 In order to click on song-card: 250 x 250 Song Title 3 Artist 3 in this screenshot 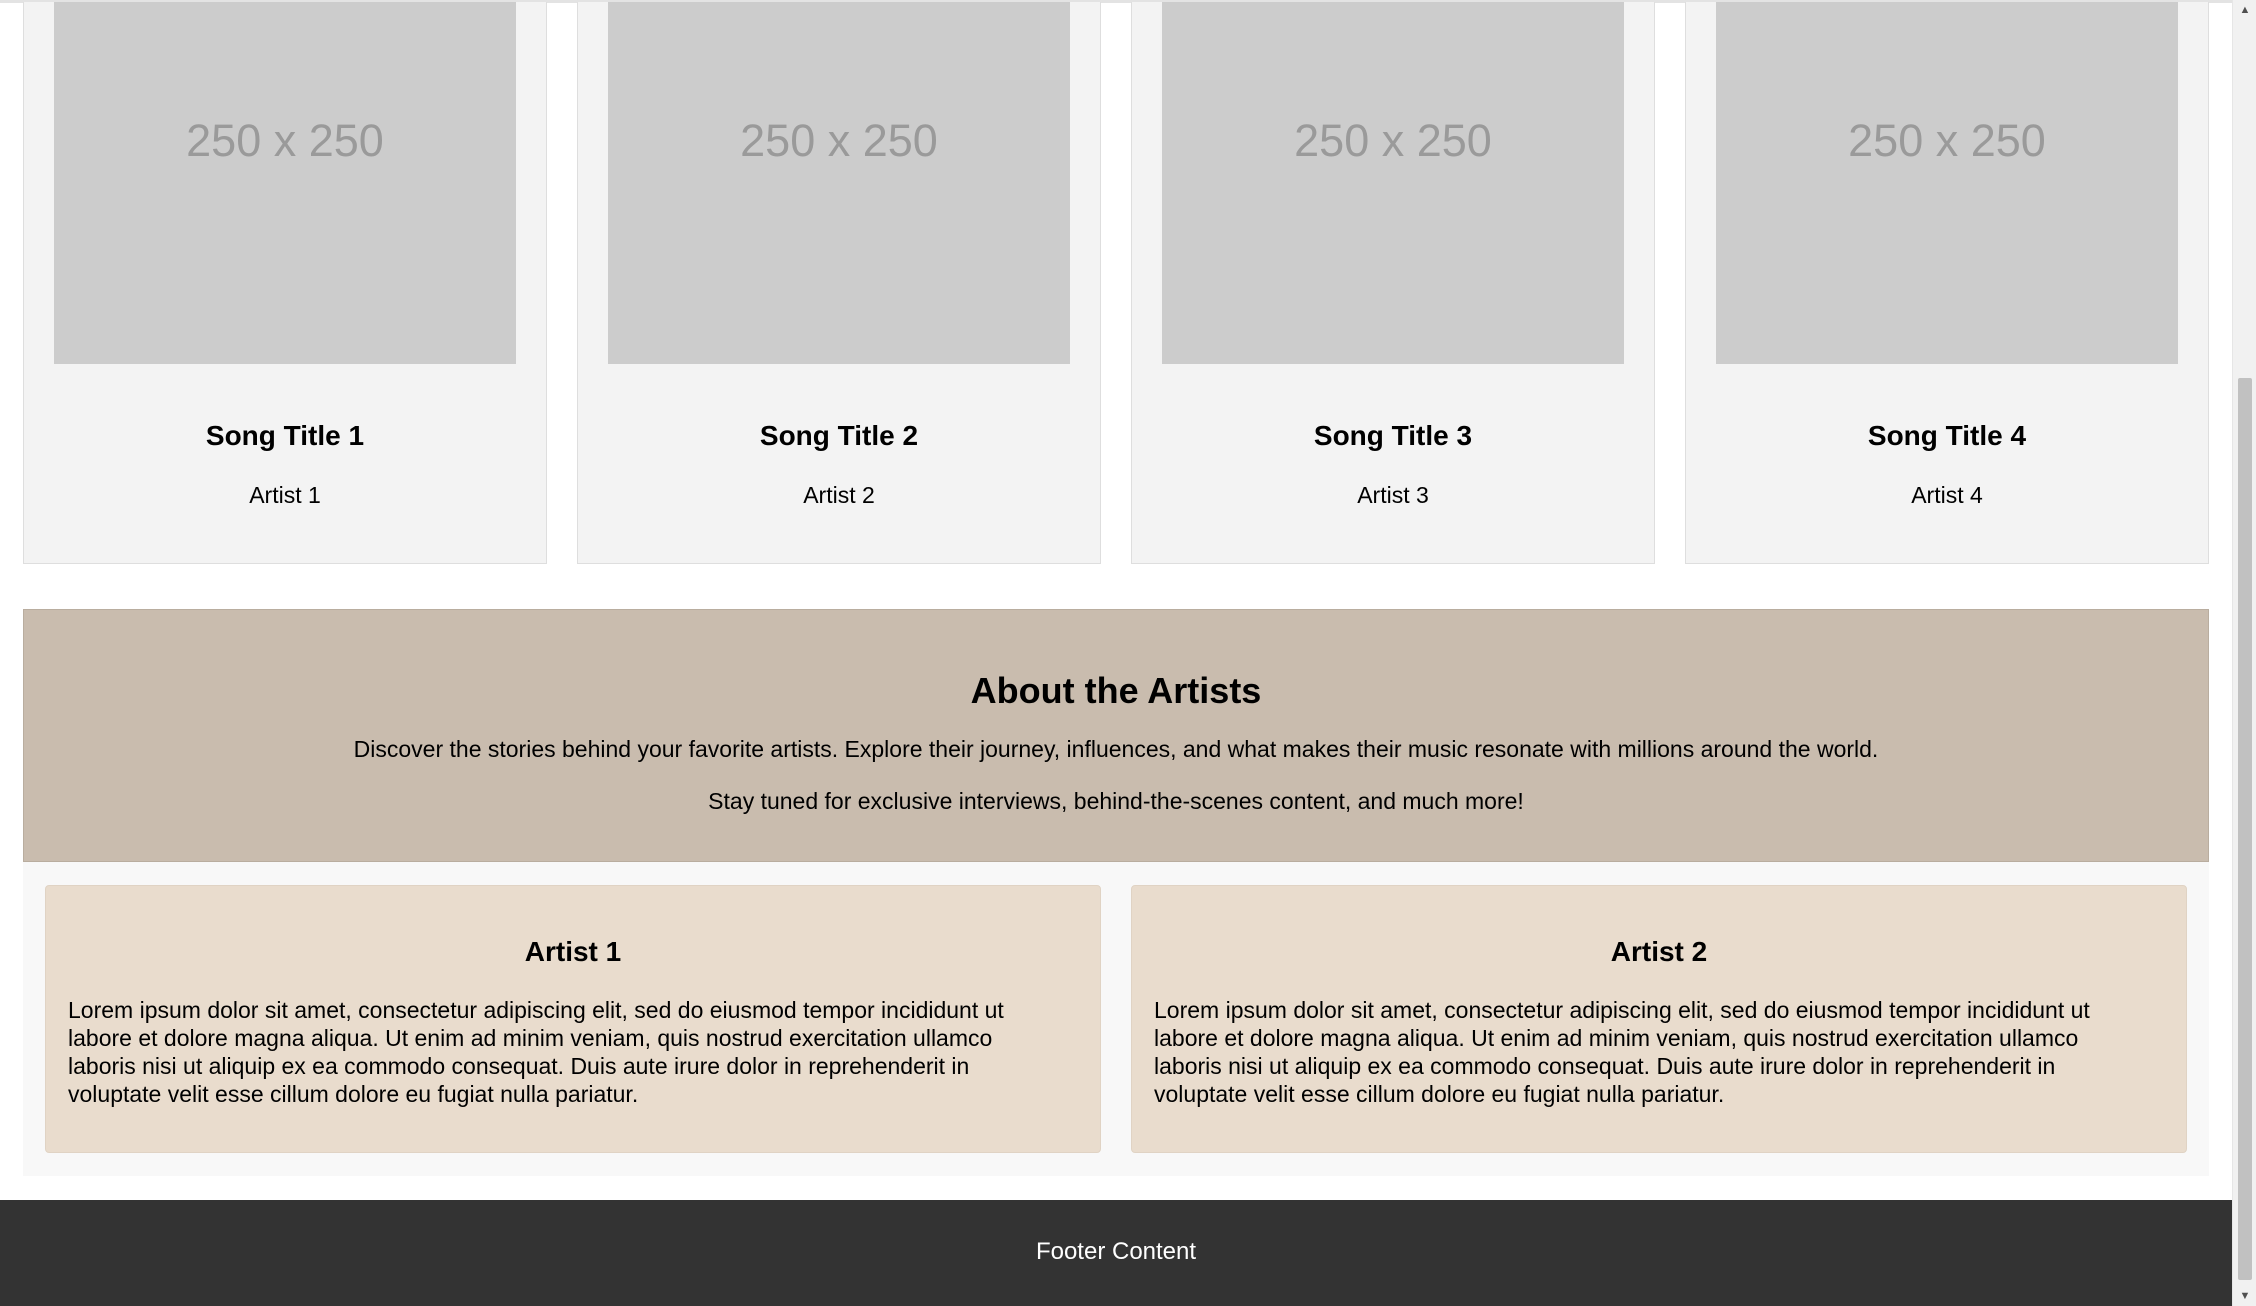, I will do `click(1393, 283)`.